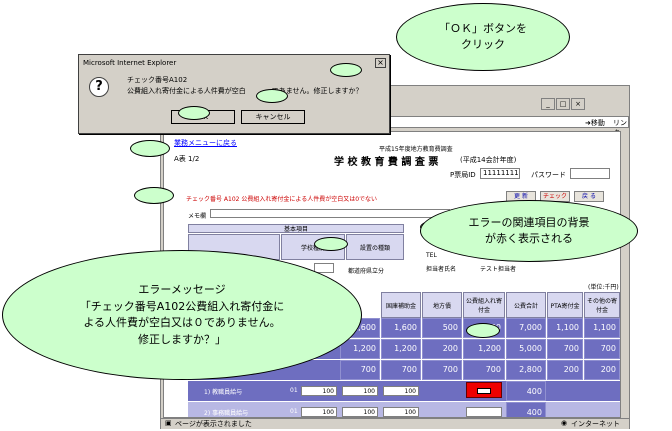 This screenshot has height=431, width=672. I want to click on col-kuni: 国庫補助金, so click(401, 305).